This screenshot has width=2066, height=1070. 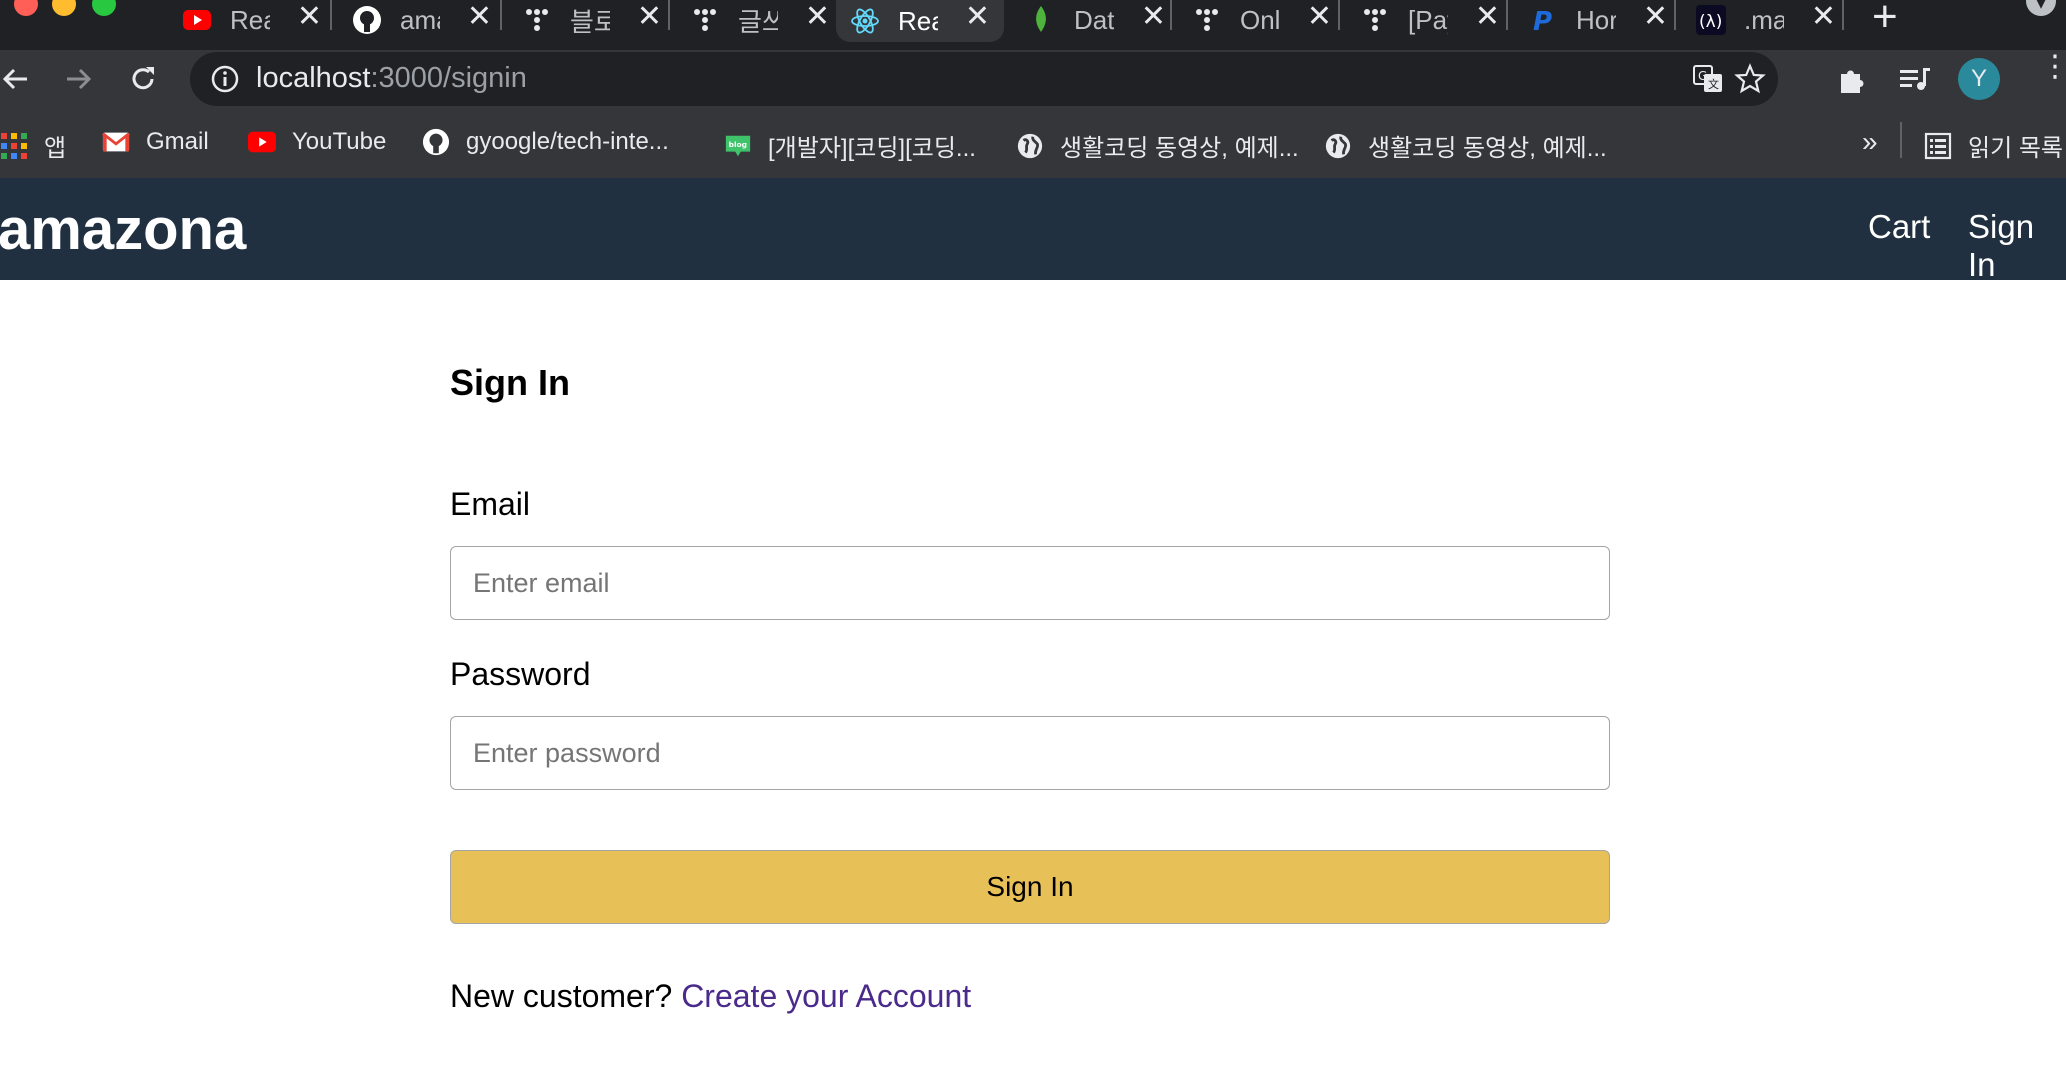 What do you see at coordinates (920, 21) in the screenshot?
I see `browser-tab-active: Rea ✕` at bounding box center [920, 21].